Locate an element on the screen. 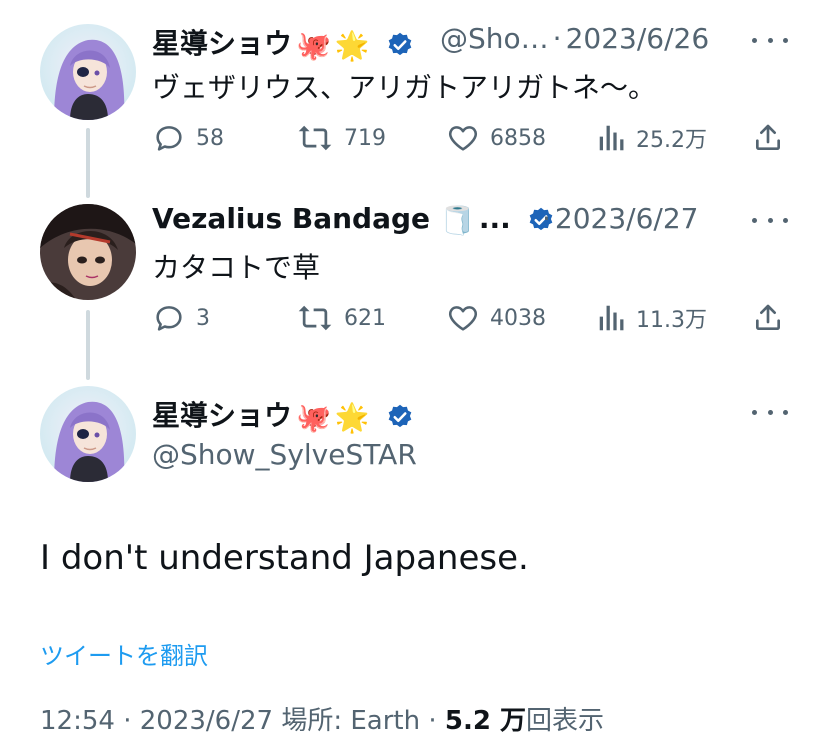 Image resolution: width=828 pixels, height=746 pixels. footer-views-count: 5.2 万 is located at coordinates (485, 721).